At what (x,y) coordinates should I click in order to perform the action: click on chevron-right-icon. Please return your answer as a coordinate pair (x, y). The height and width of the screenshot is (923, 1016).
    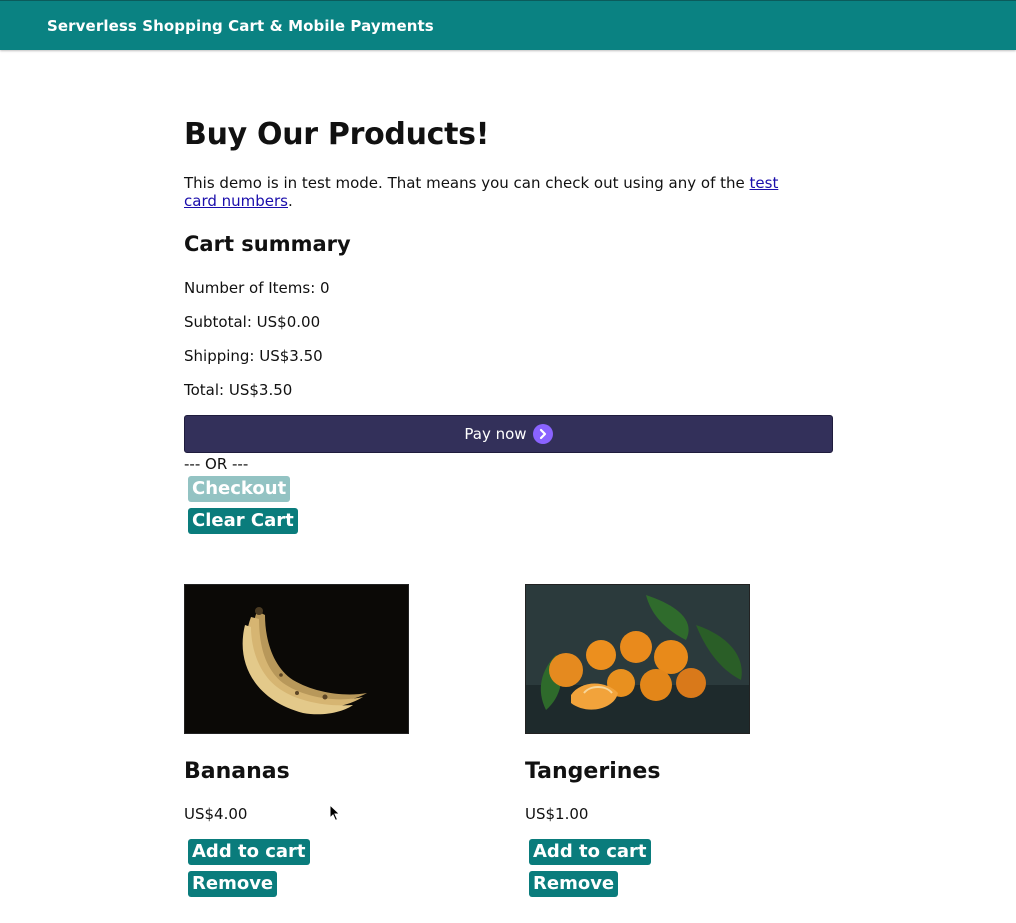
    Looking at the image, I should click on (542, 434).